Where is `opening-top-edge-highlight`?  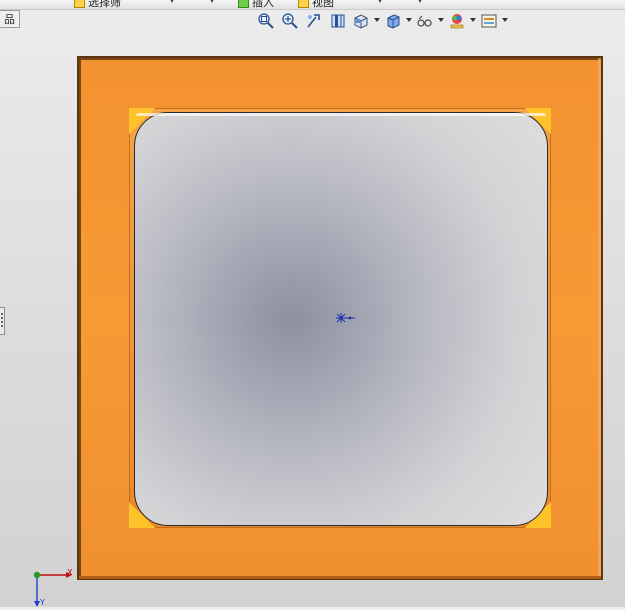 opening-top-edge-highlight is located at coordinates (341, 114).